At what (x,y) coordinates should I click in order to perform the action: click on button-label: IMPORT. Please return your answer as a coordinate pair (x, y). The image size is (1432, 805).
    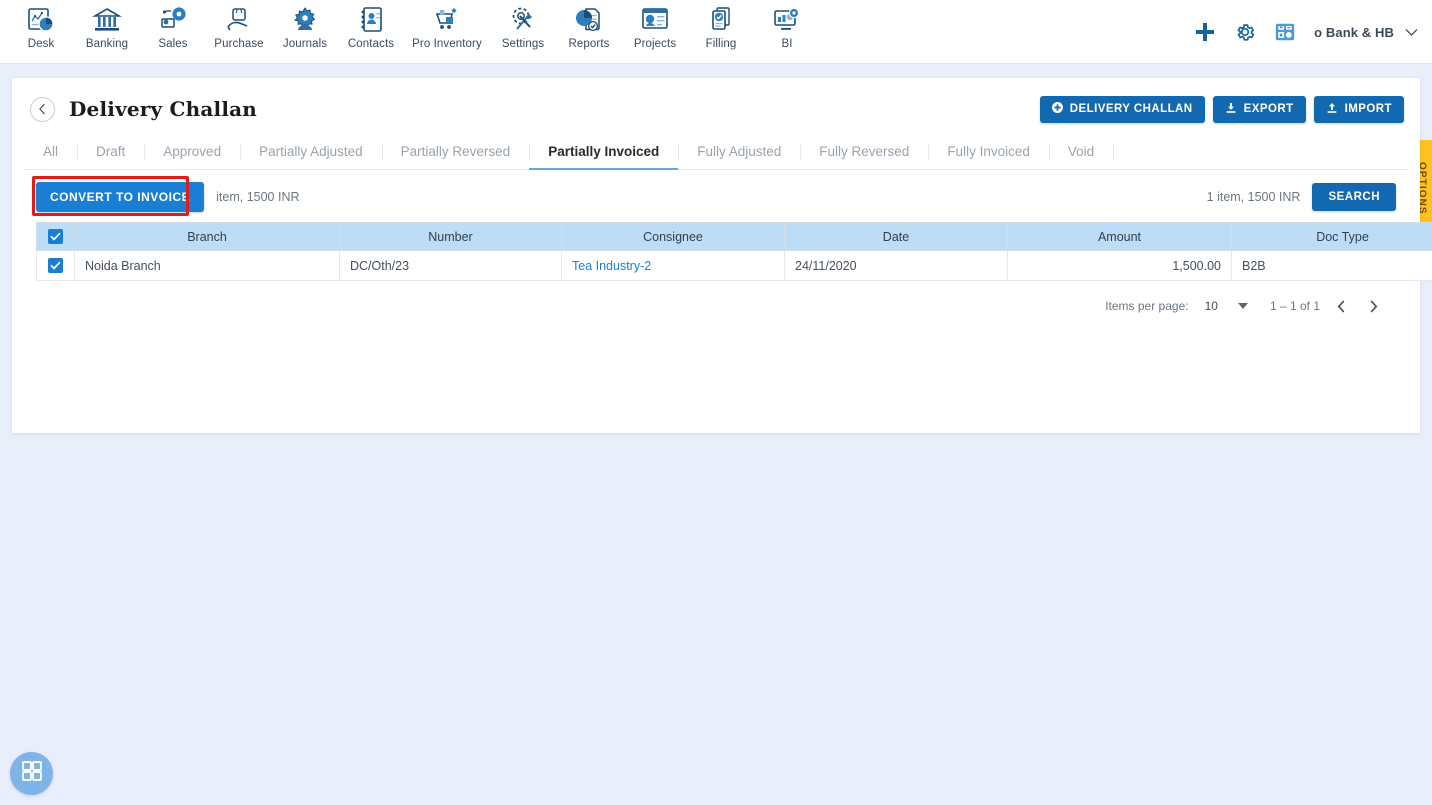
    Looking at the image, I should click on (1368, 109).